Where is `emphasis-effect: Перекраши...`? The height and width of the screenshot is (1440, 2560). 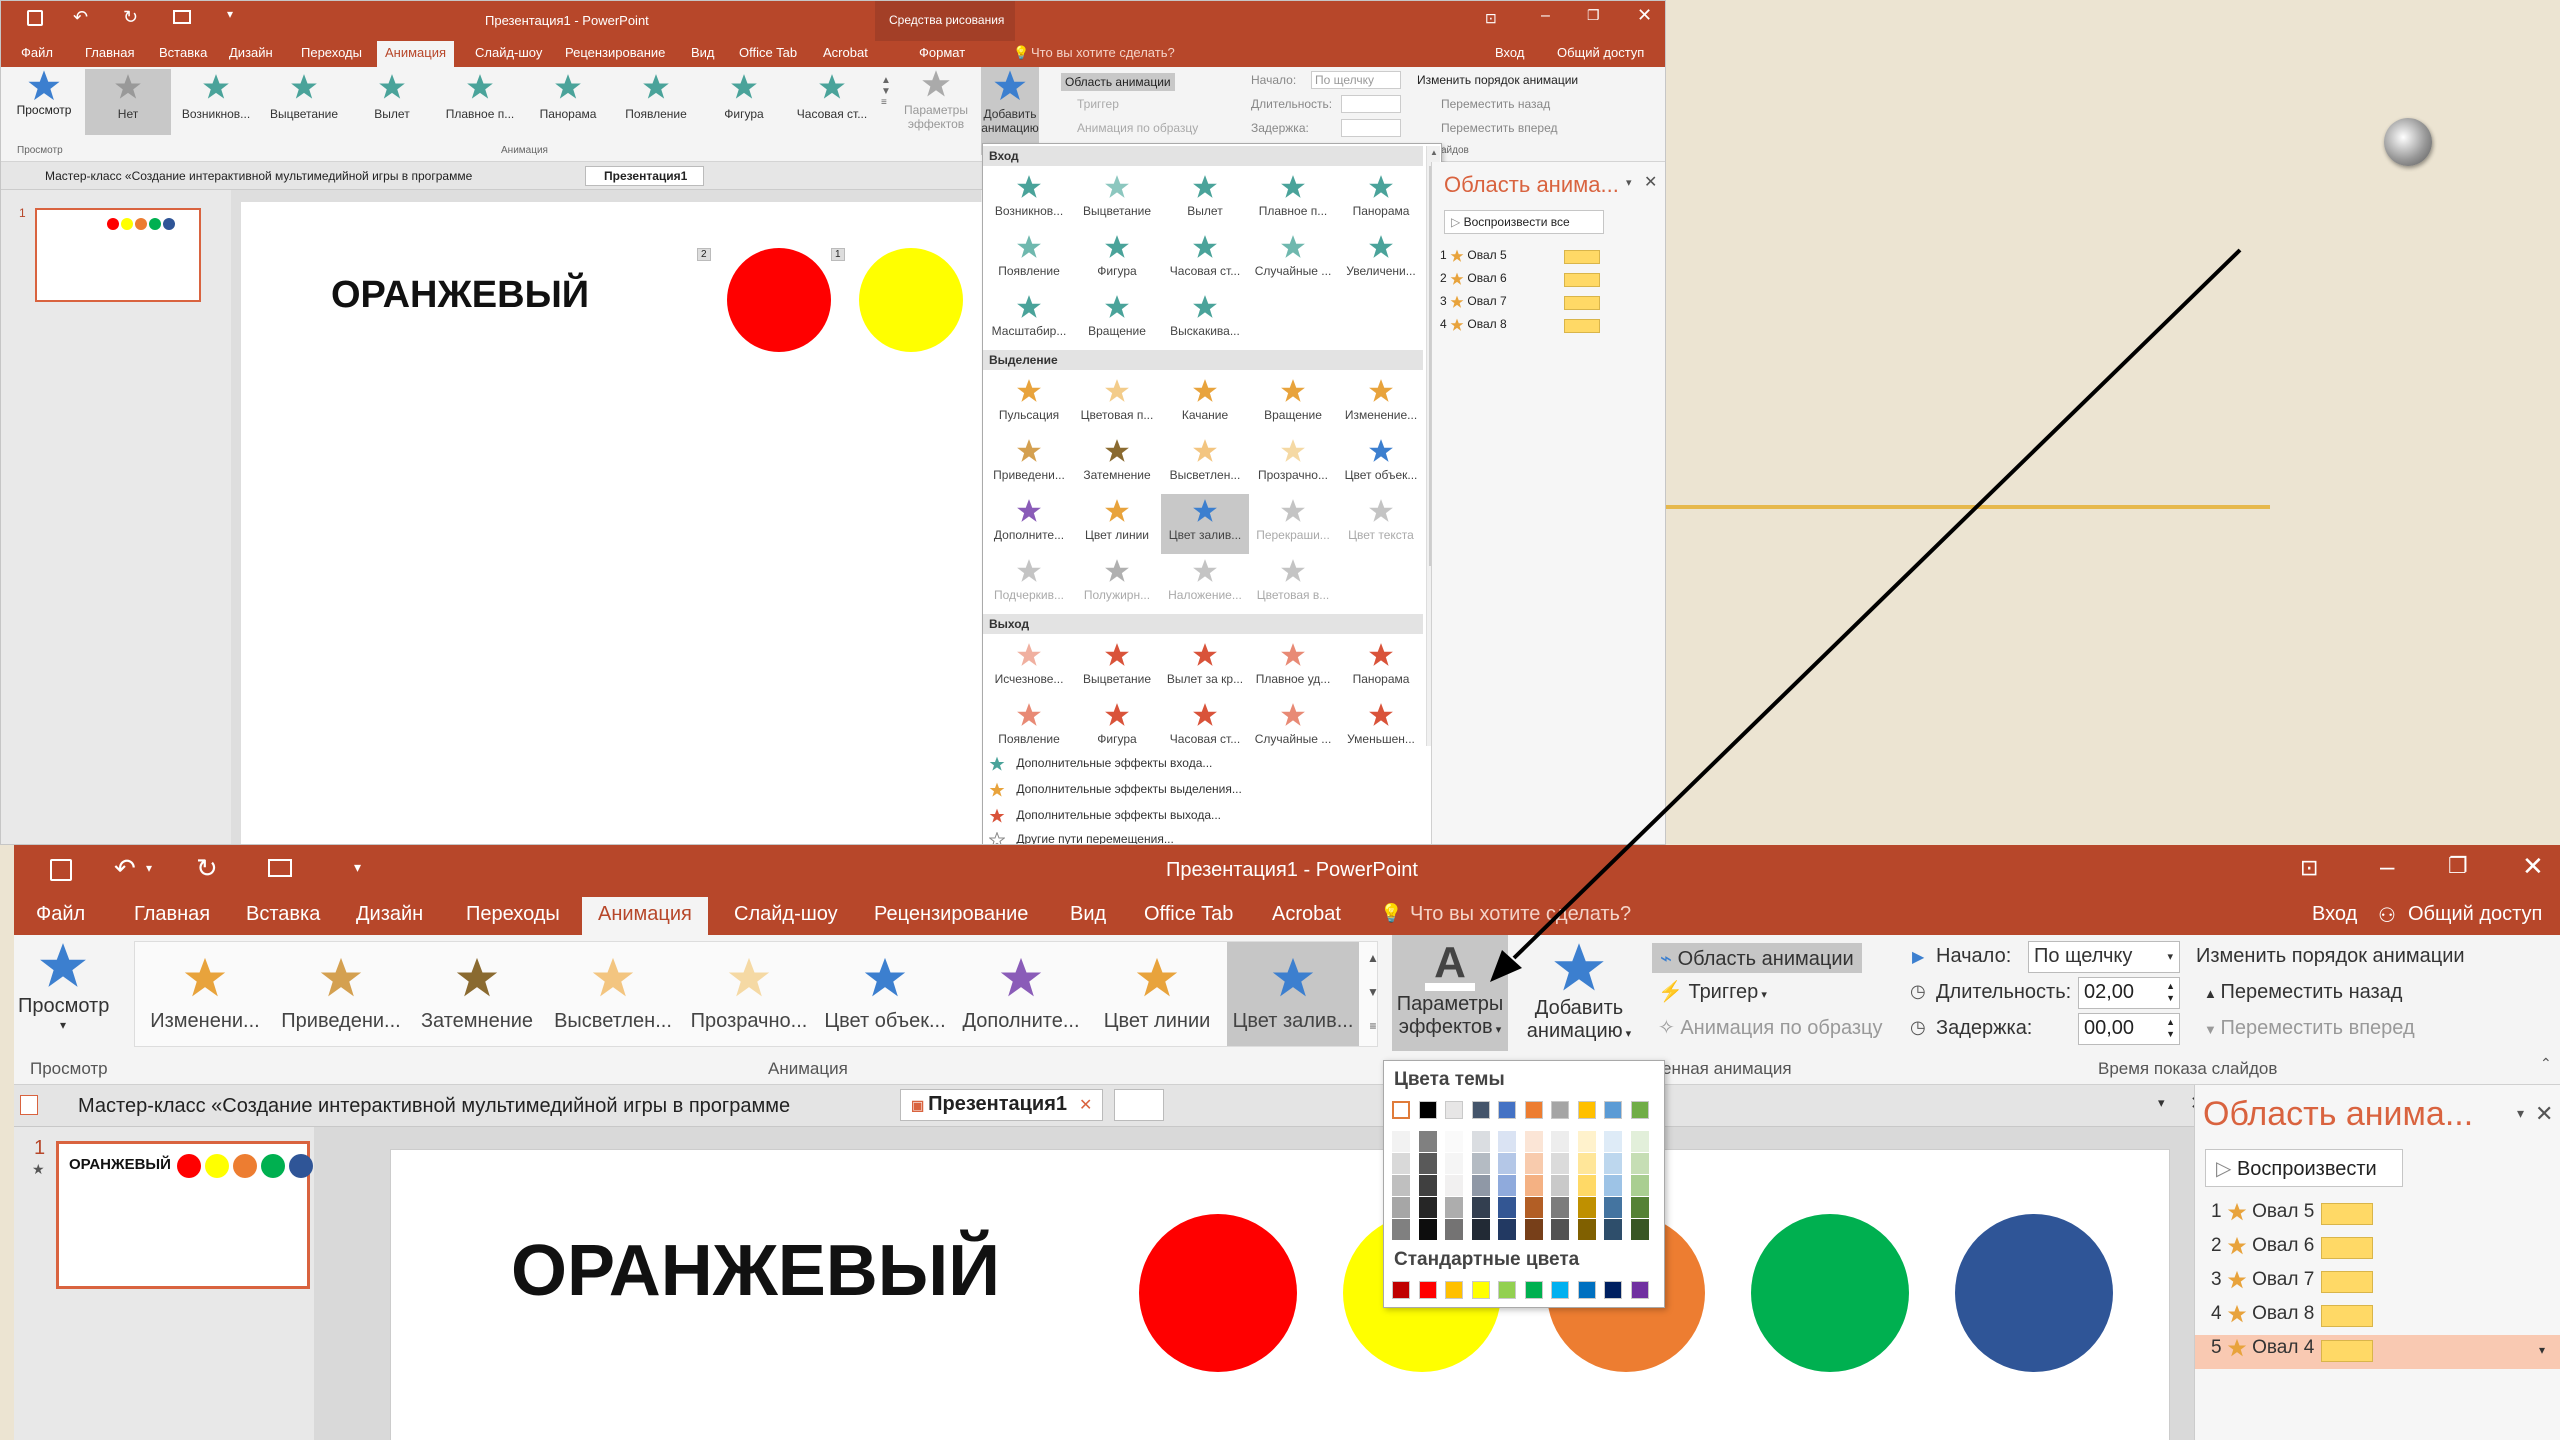
emphasis-effect: Перекраши... is located at coordinates (1293, 520).